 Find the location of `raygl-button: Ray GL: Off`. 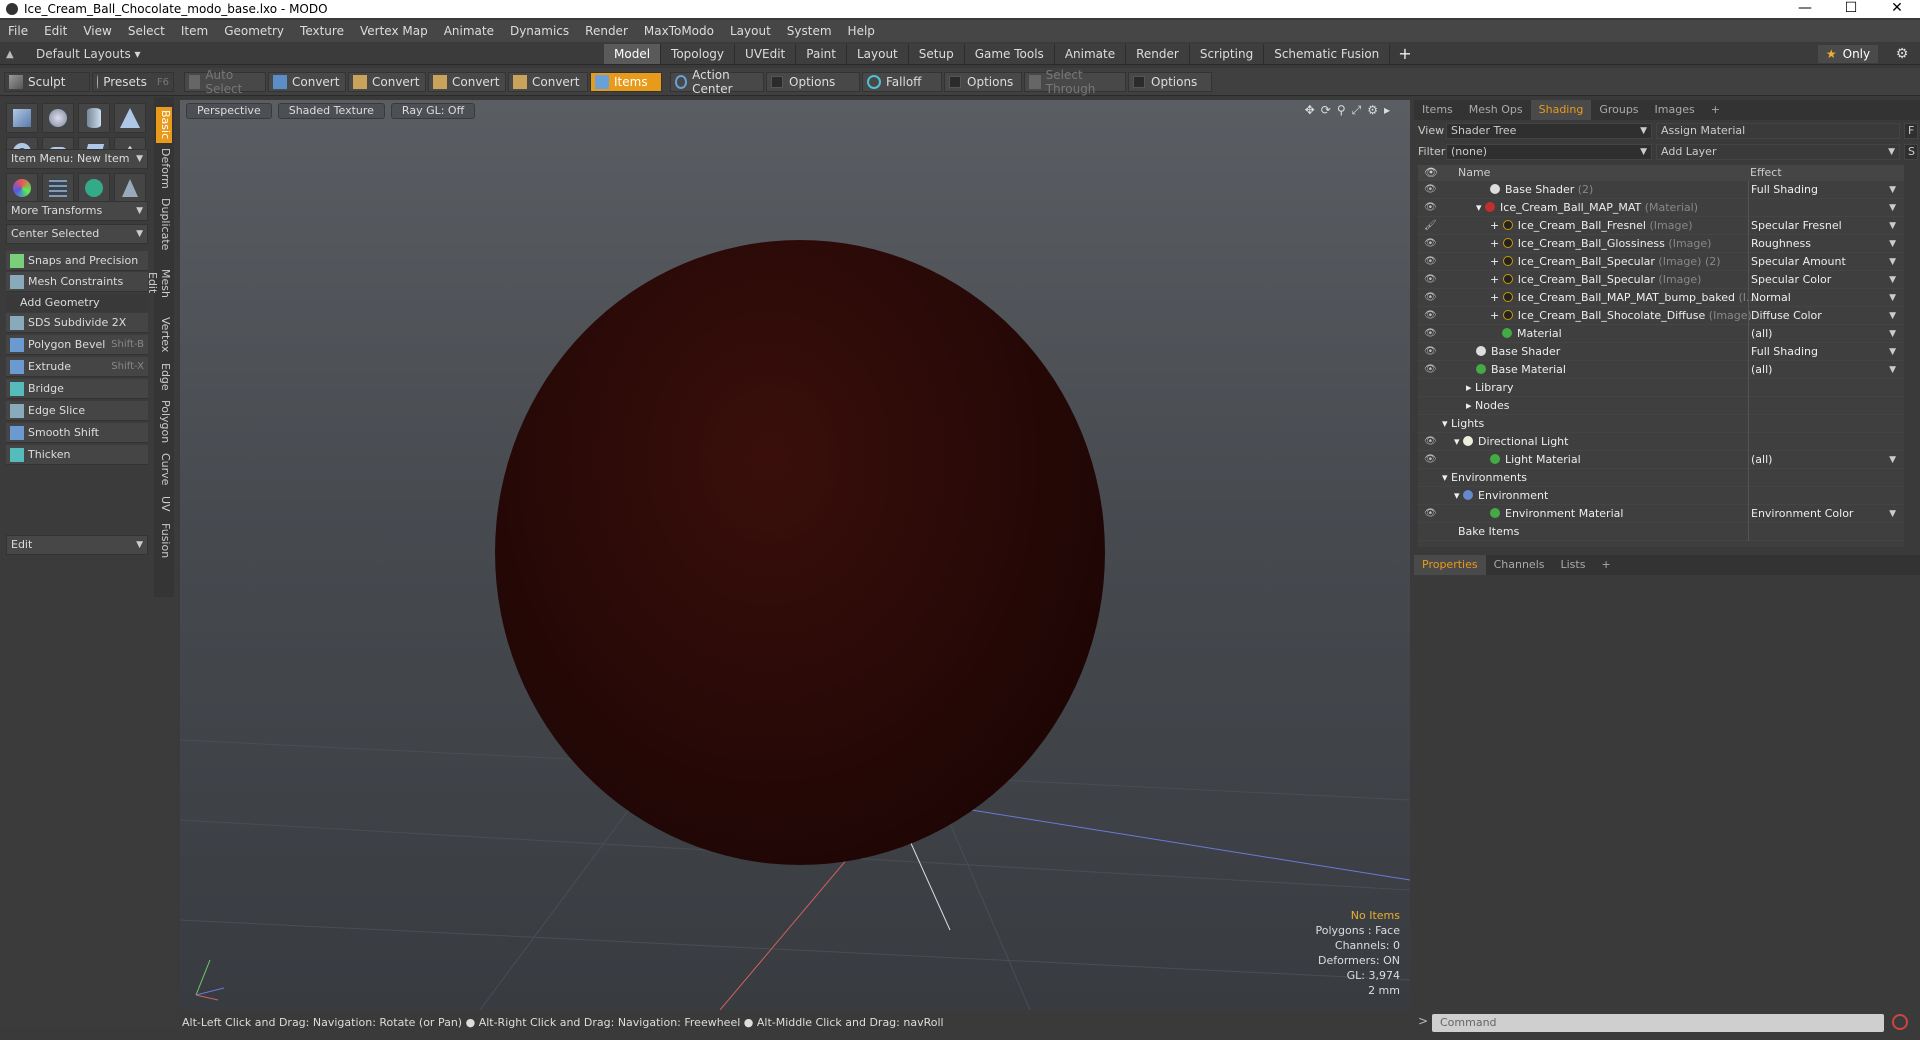

raygl-button: Ray GL: Off is located at coordinates (433, 111).